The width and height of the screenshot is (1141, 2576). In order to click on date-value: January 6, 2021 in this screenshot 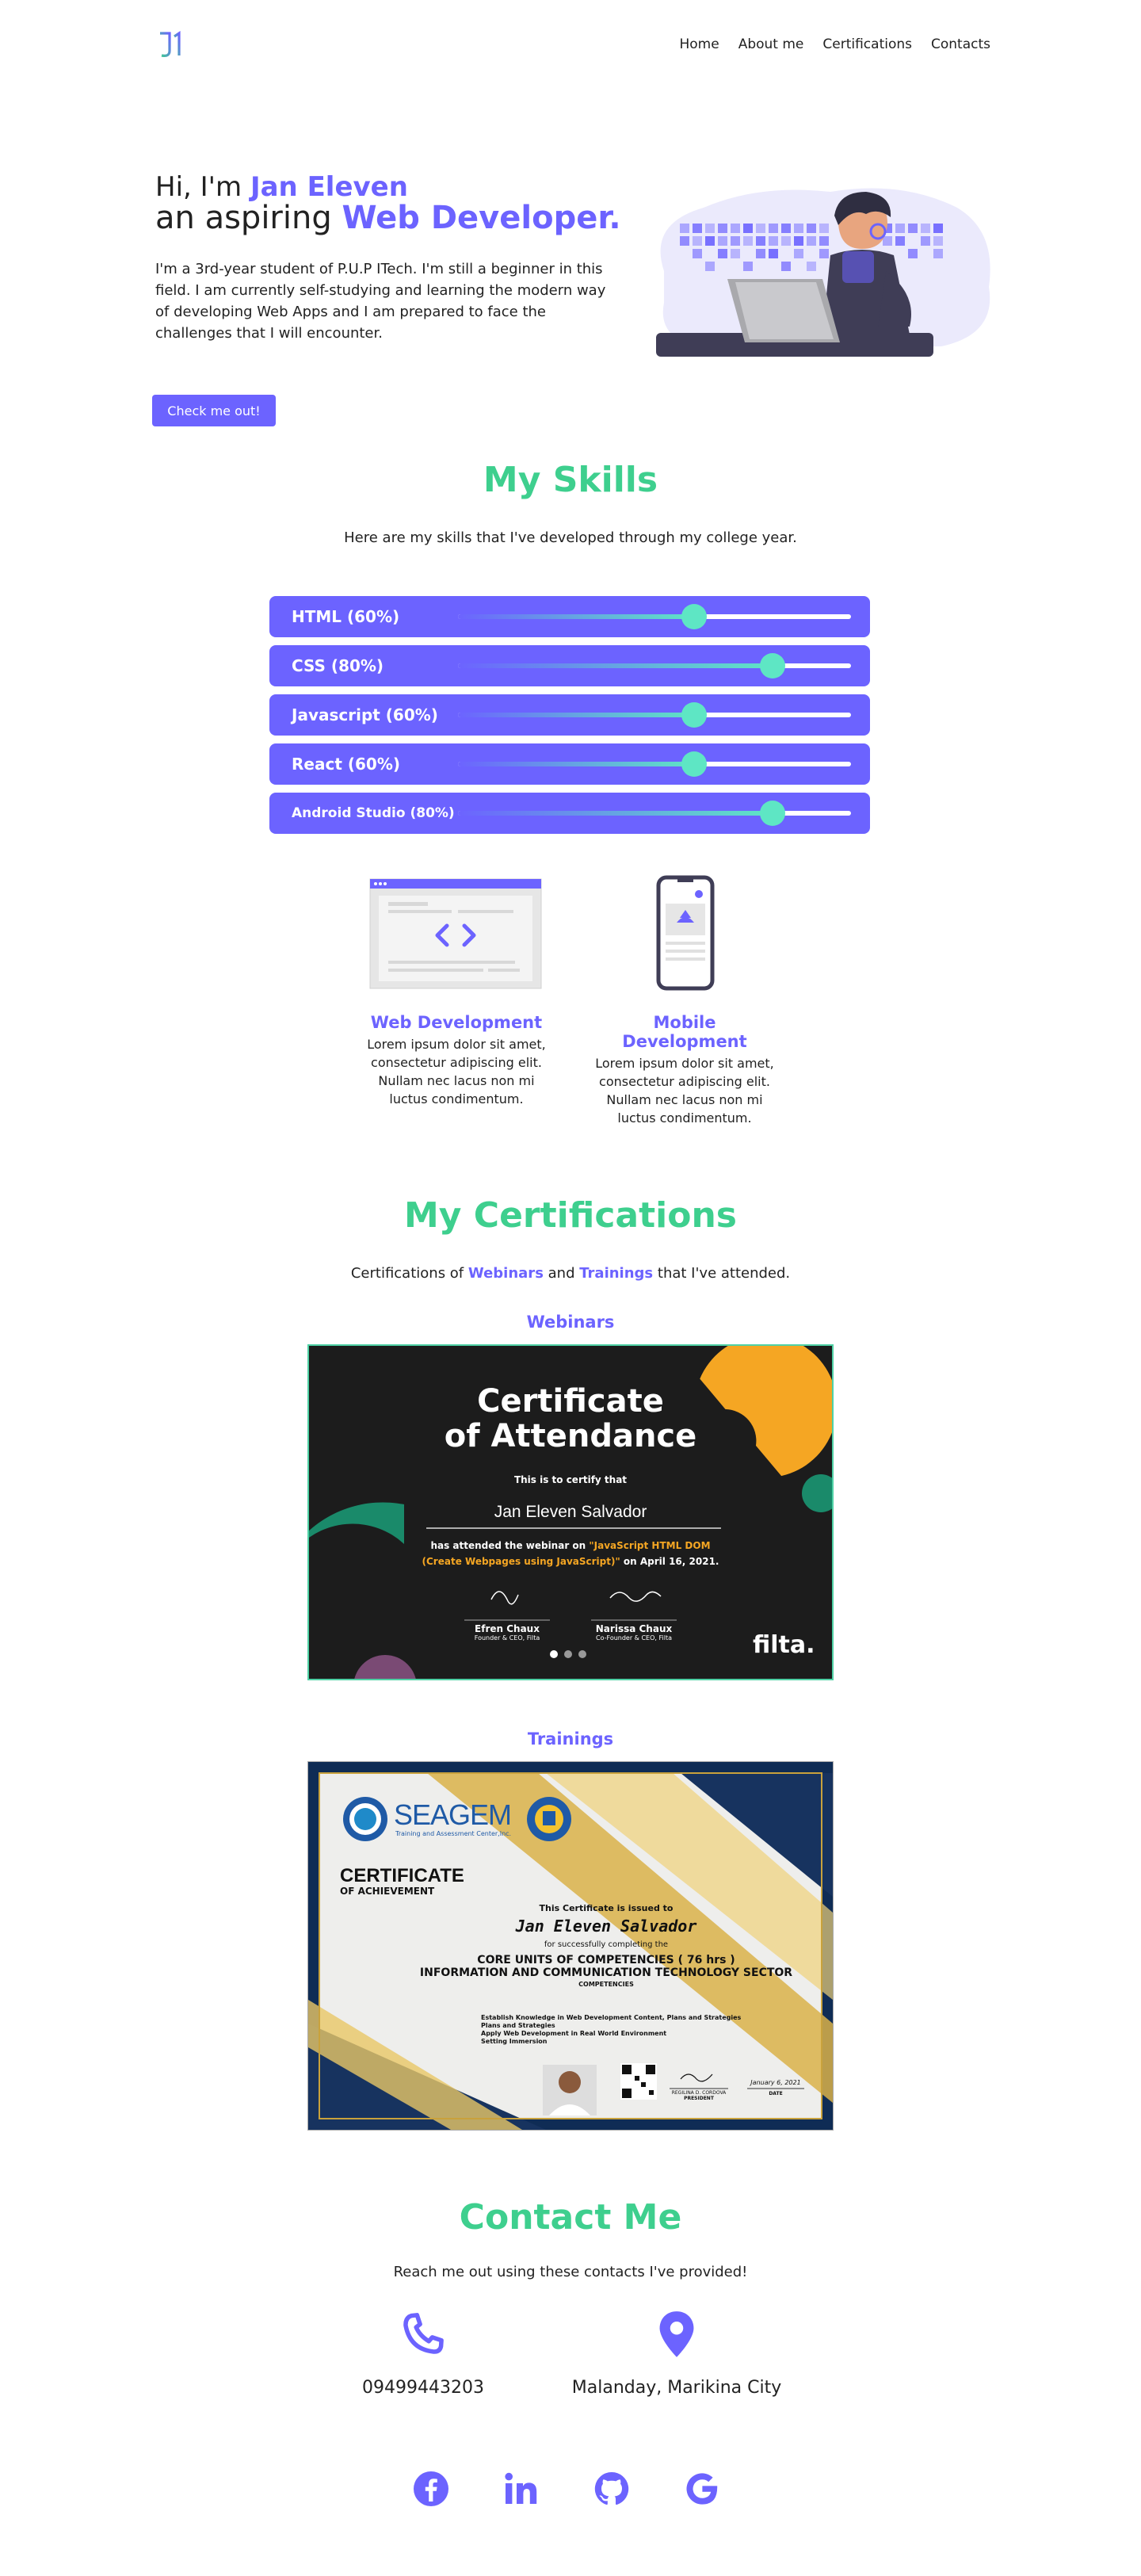, I will do `click(775, 2082)`.